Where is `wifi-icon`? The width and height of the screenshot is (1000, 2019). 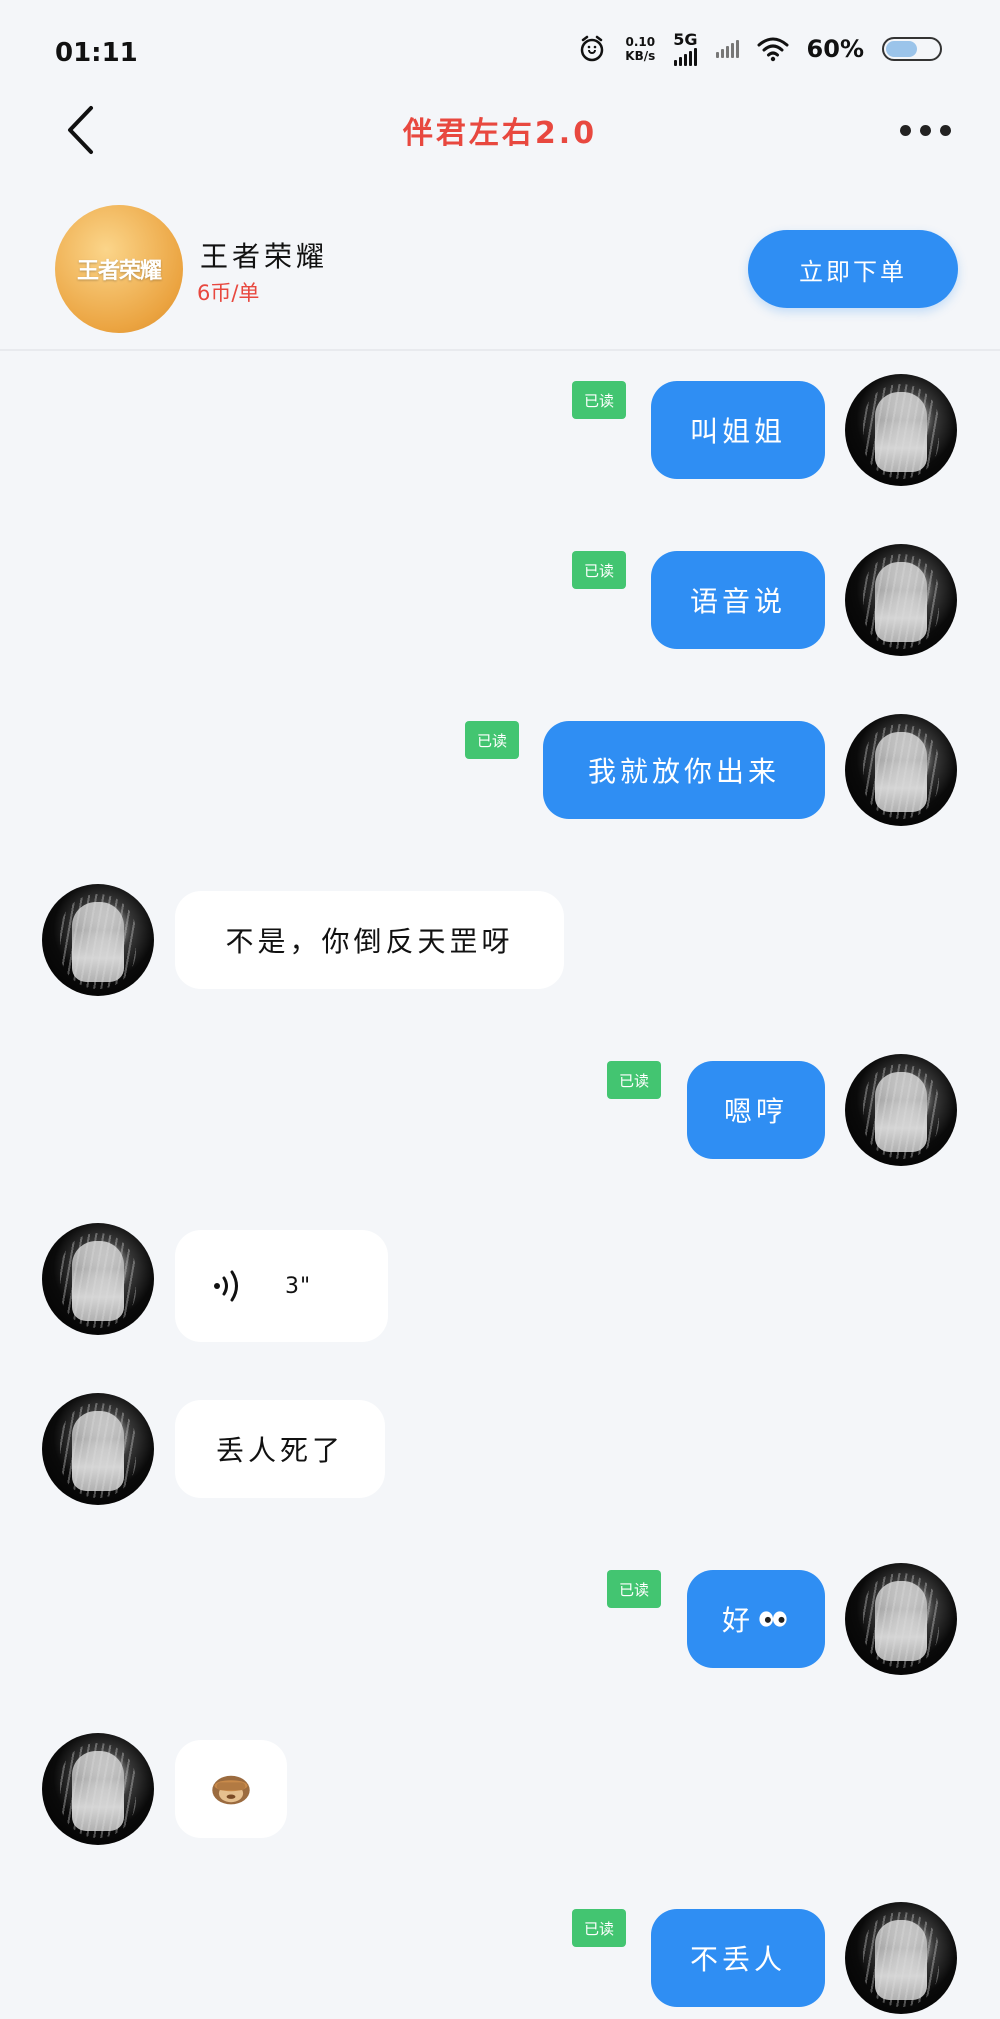
wifi-icon is located at coordinates (773, 49).